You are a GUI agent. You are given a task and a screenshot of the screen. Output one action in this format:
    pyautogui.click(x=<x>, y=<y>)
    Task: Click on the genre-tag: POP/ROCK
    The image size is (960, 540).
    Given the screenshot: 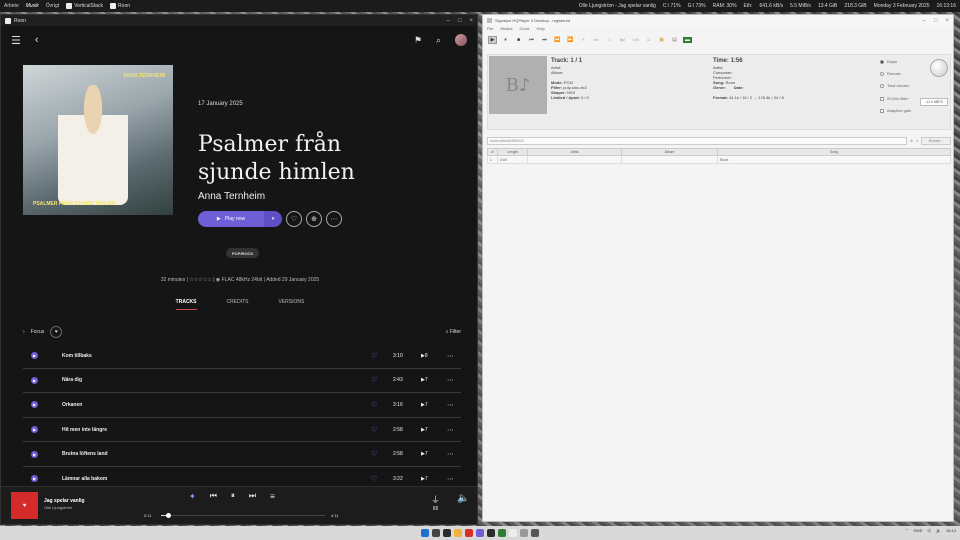 What is the action you would take?
    pyautogui.click(x=243, y=253)
    